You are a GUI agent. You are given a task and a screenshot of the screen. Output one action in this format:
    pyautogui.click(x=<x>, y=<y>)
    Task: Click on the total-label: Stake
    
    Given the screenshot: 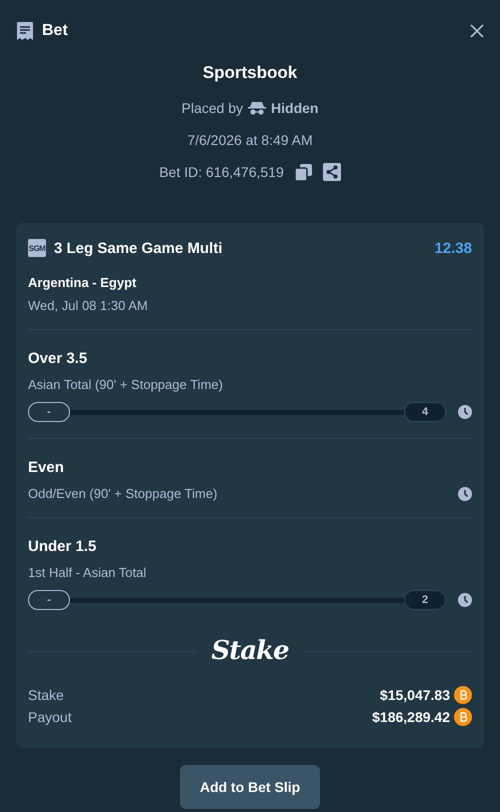 What is the action you would take?
    pyautogui.click(x=46, y=695)
    